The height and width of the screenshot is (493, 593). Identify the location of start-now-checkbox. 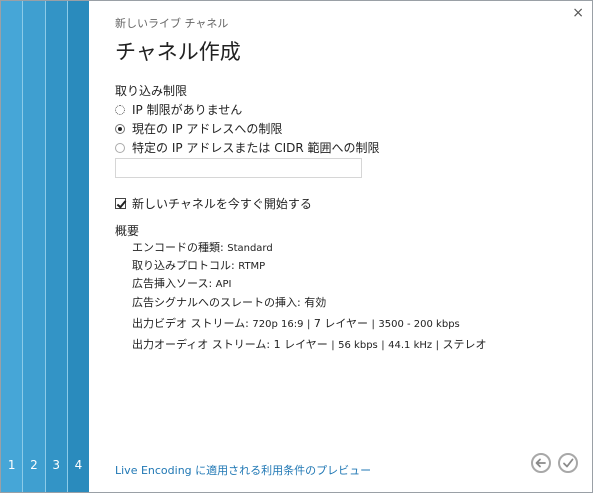
(120, 203).